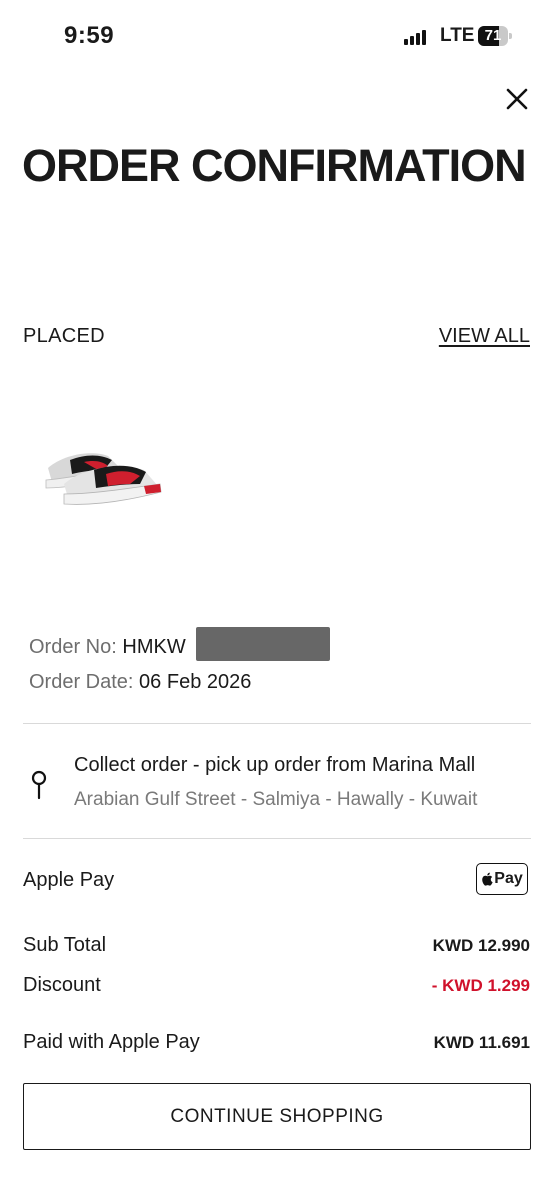  I want to click on close-icon, so click(517, 99).